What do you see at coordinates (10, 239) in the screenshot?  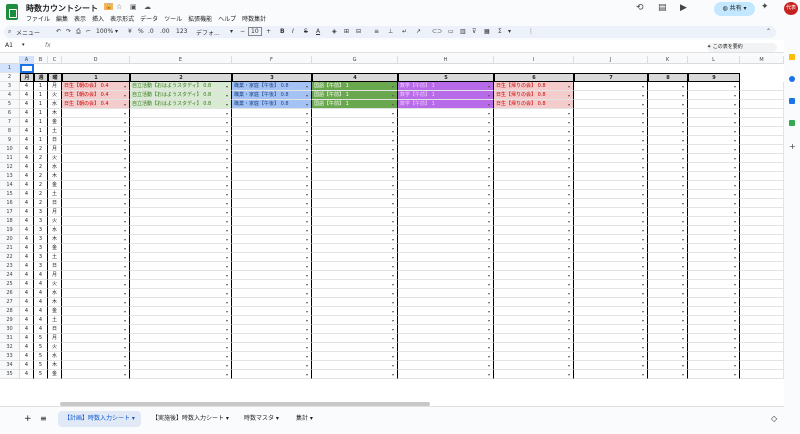 I see `row-header: 20` at bounding box center [10, 239].